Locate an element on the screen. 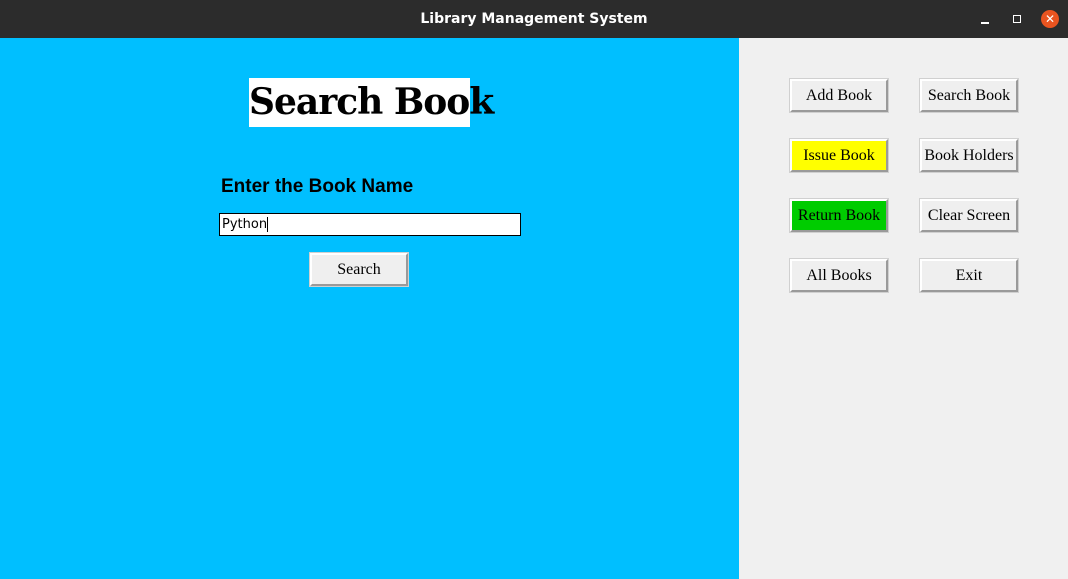 This screenshot has height=579, width=1068. window-title: Library Management System is located at coordinates (534, 19).